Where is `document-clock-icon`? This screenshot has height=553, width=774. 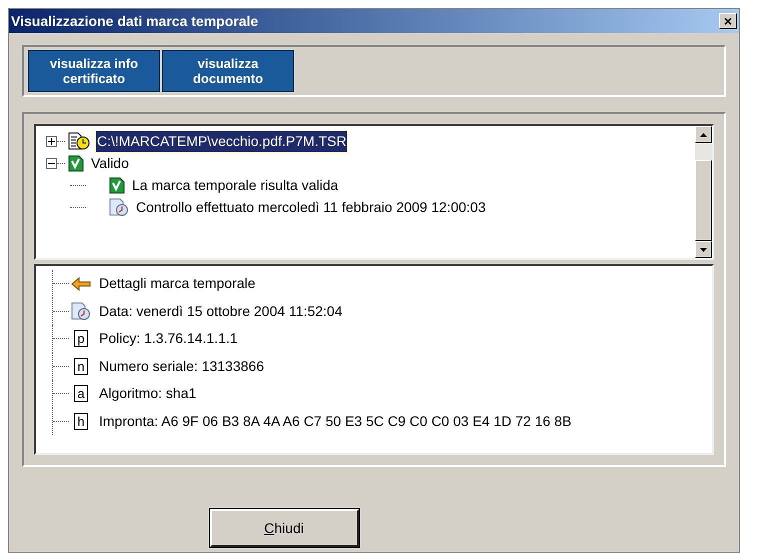 document-clock-icon is located at coordinates (79, 141).